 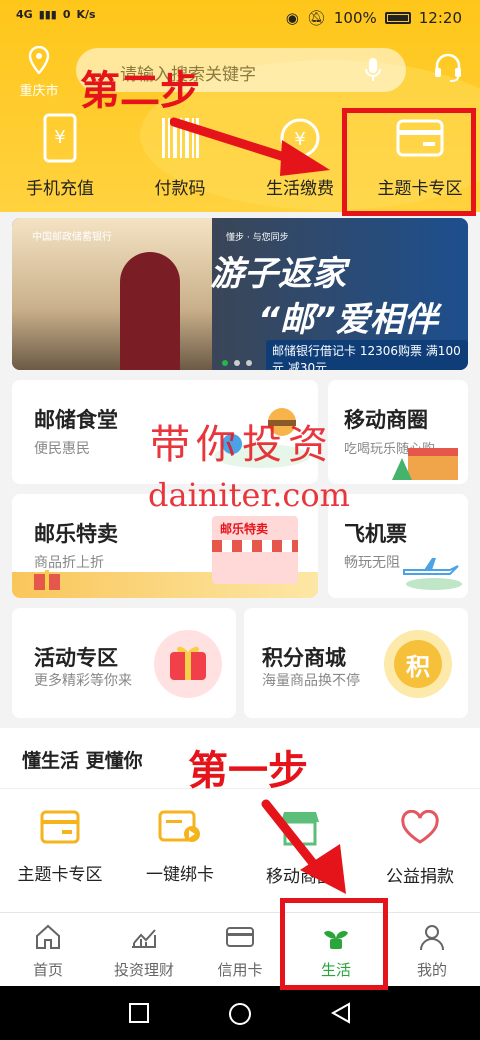 What do you see at coordinates (76, 658) in the screenshot?
I see `card-title: 活动专区` at bounding box center [76, 658].